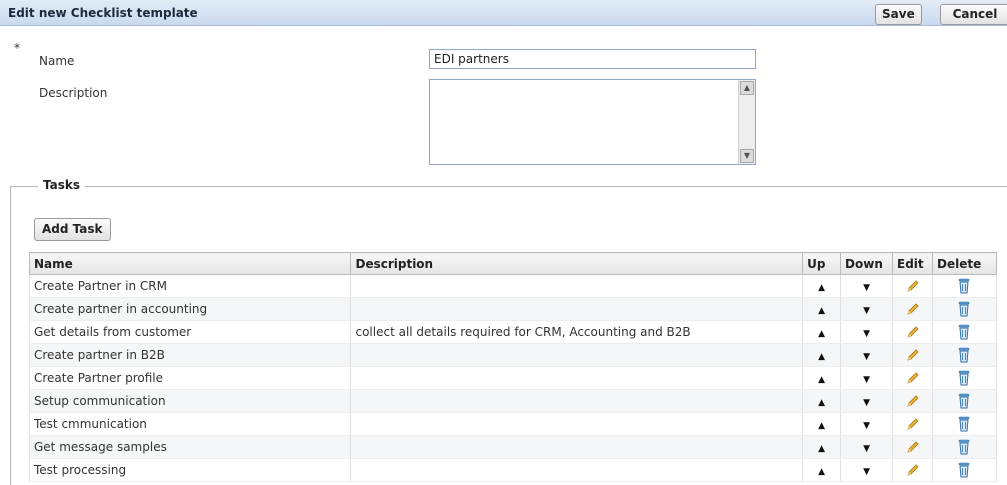 The image size is (1007, 485). Describe the element at coordinates (973, 14) in the screenshot. I see `cancel-button: Cancel` at that location.